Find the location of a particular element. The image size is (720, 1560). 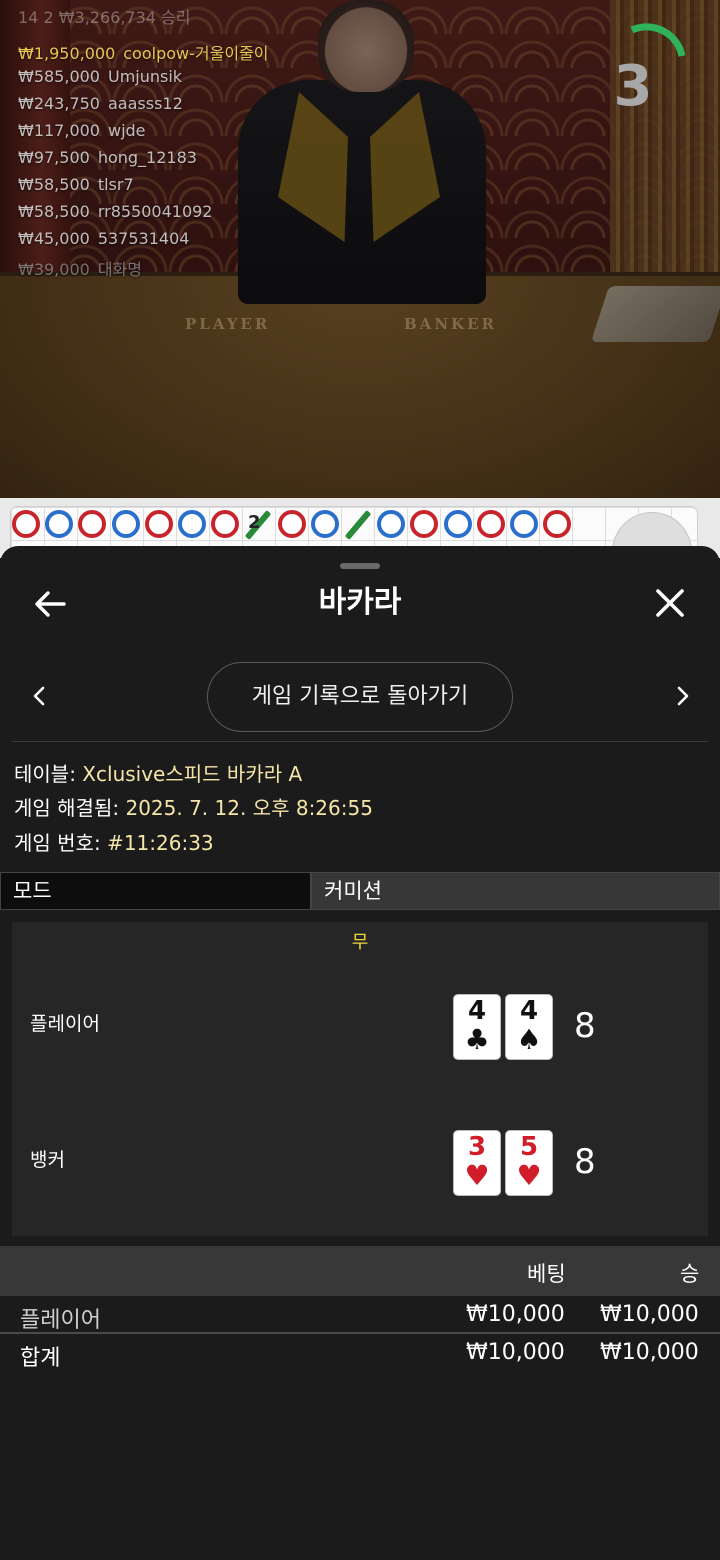

bet-row-win: ₩10,000 is located at coordinates (649, 1314).